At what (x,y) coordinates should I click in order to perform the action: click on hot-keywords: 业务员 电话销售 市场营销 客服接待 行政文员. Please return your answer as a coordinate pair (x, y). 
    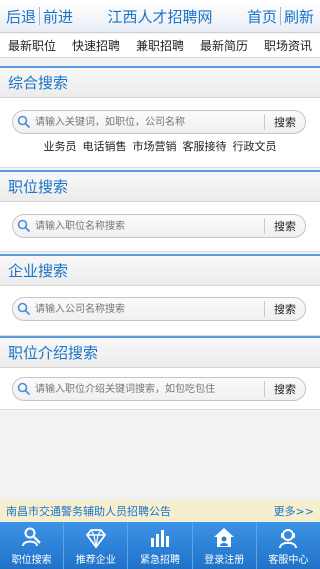
    Looking at the image, I should click on (160, 146).